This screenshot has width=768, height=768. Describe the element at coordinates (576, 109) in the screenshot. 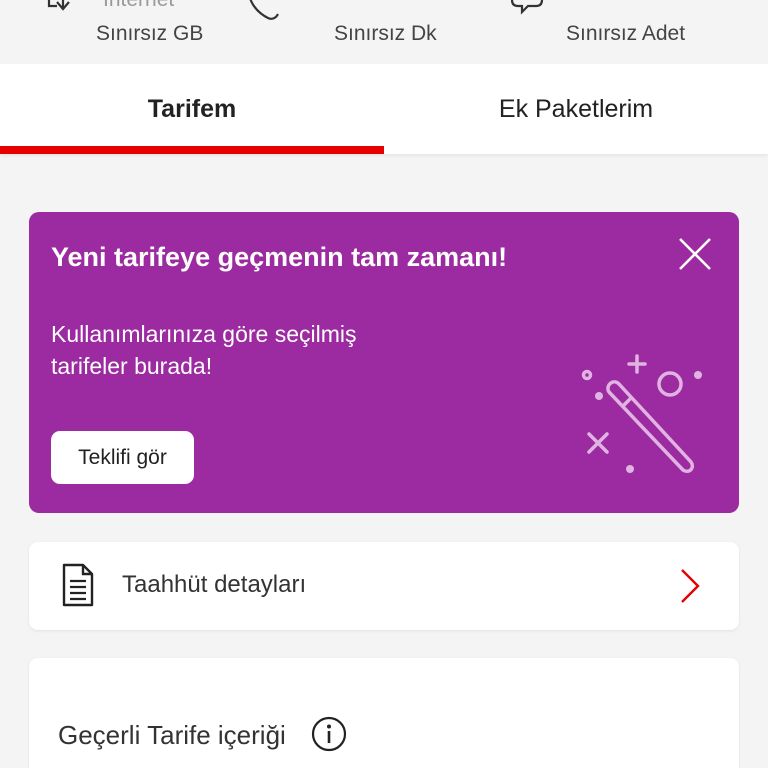

I see `tab-ek-paketlerim: Ek Paketlerim` at that location.